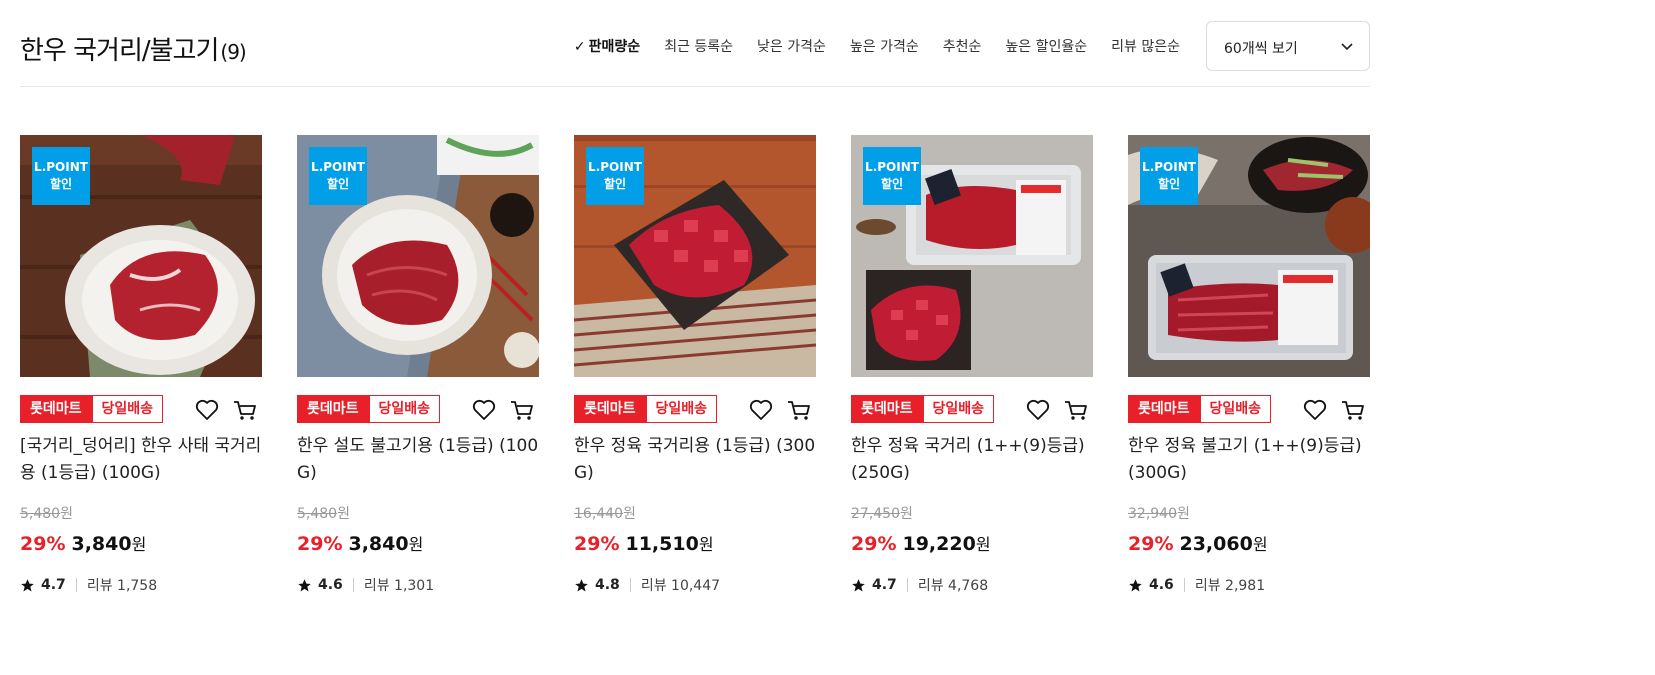 The image size is (1655, 675). What do you see at coordinates (953, 586) in the screenshot?
I see `review-count: 리뷰 4,768` at bounding box center [953, 586].